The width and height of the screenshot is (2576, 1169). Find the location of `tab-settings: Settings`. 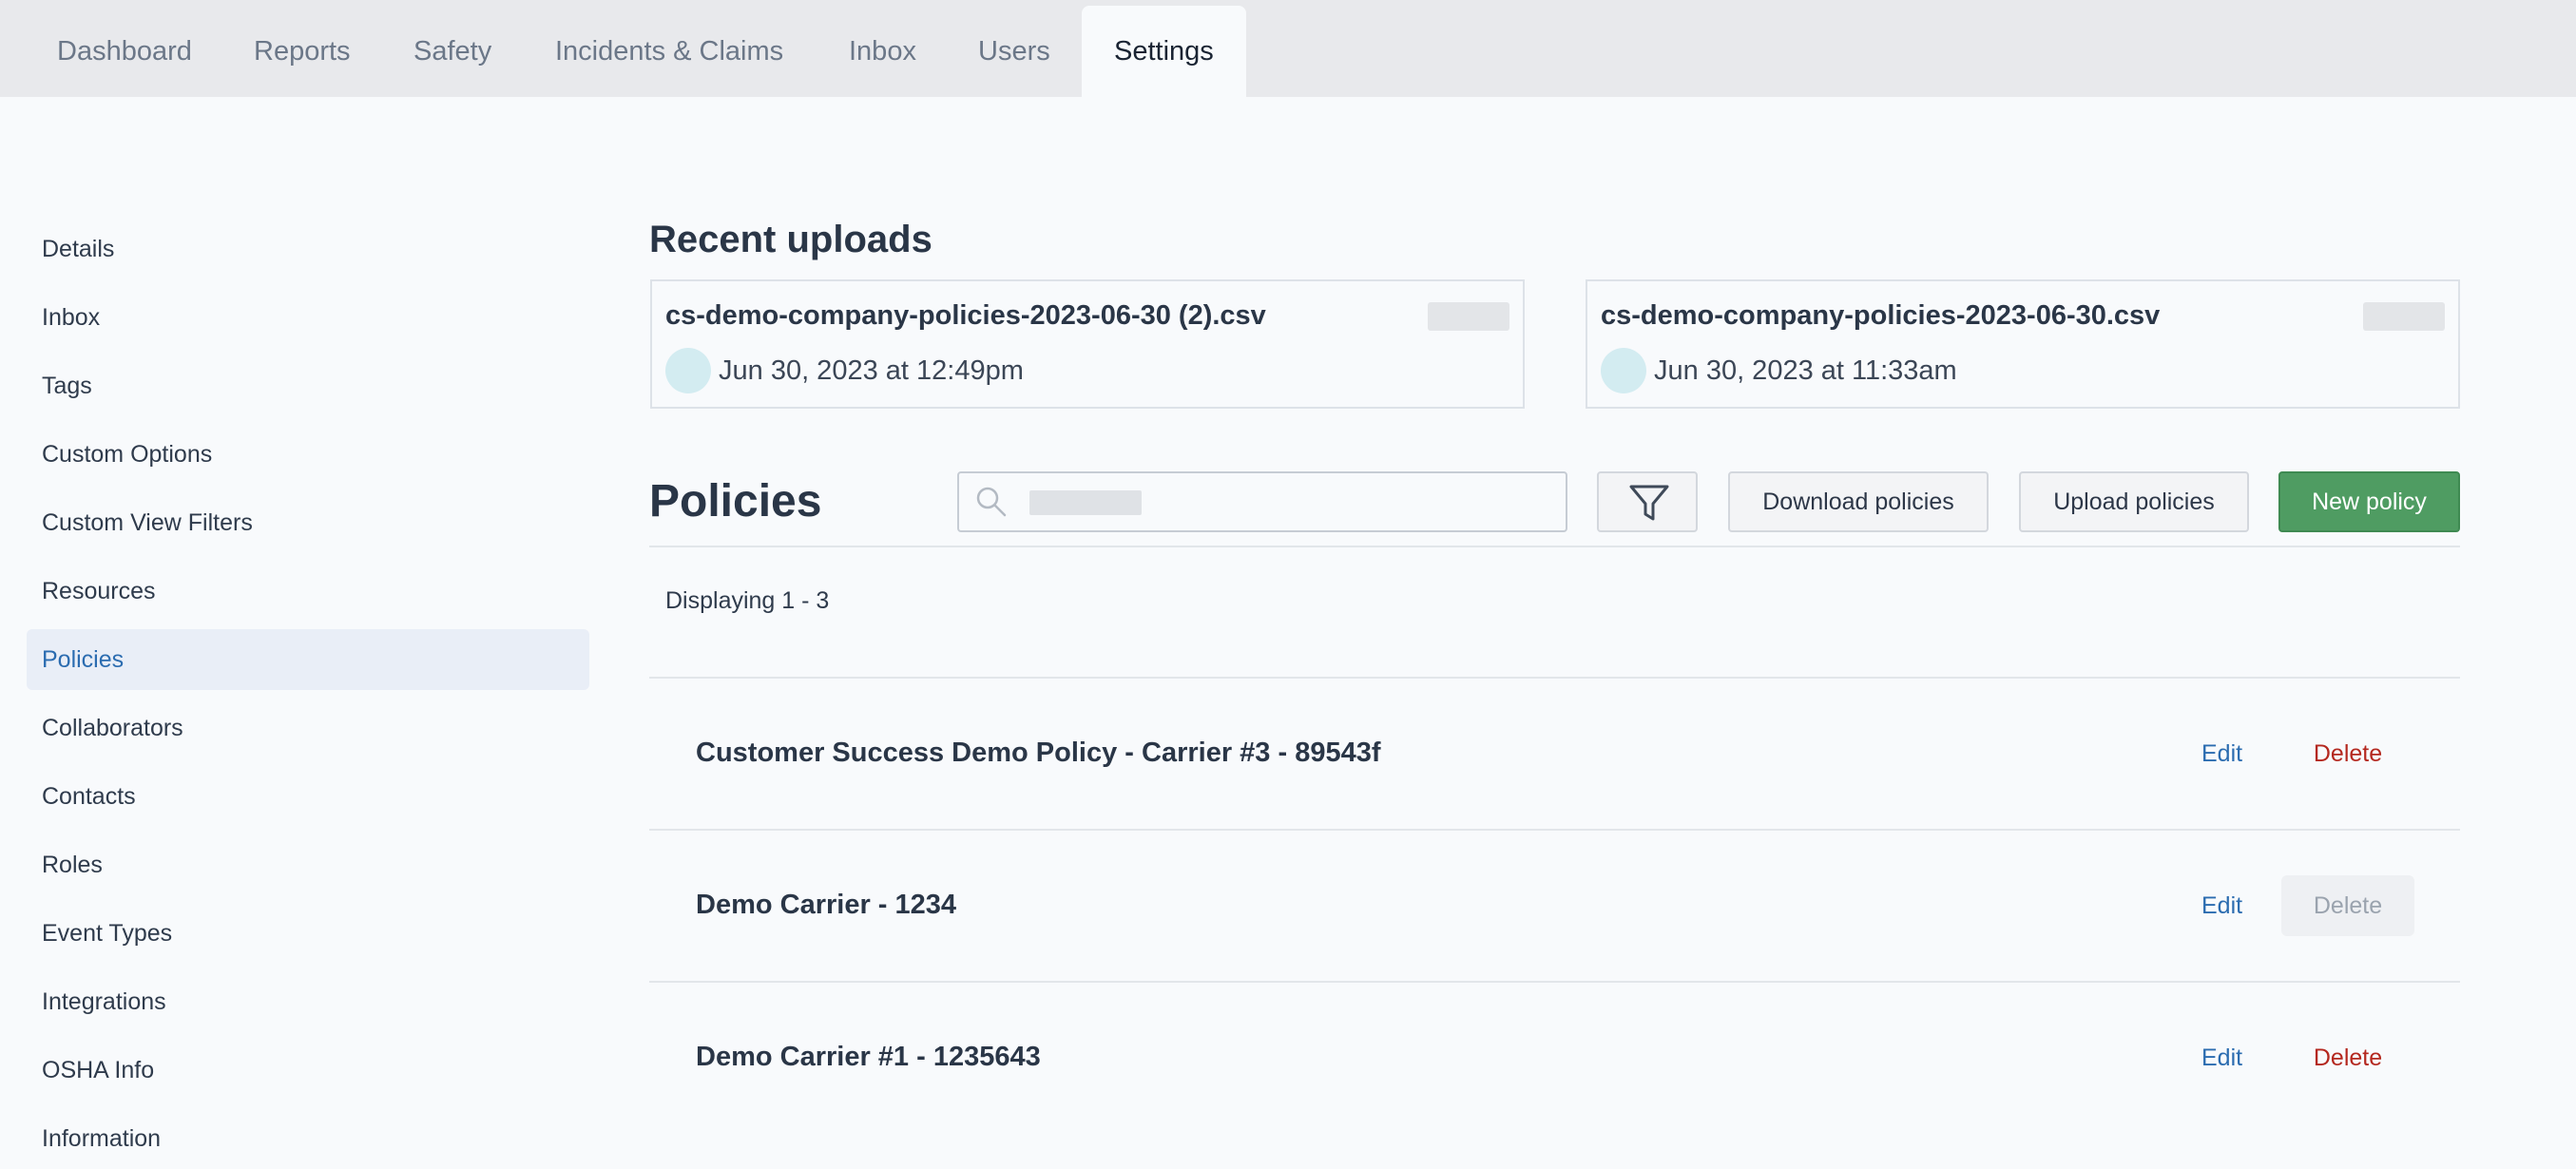

tab-settings: Settings is located at coordinates (1164, 51).